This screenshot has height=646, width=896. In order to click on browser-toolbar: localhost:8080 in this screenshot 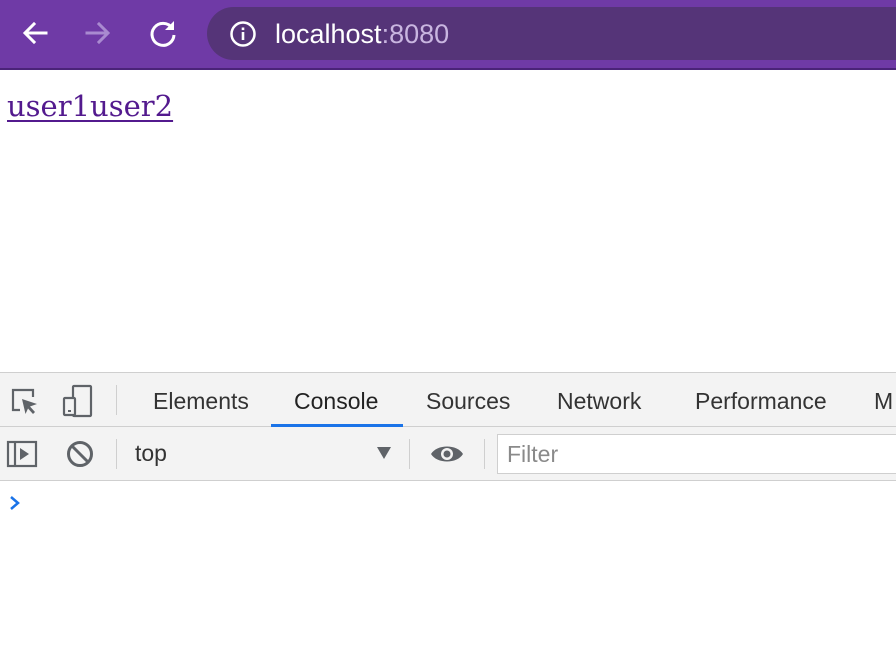, I will do `click(448, 35)`.